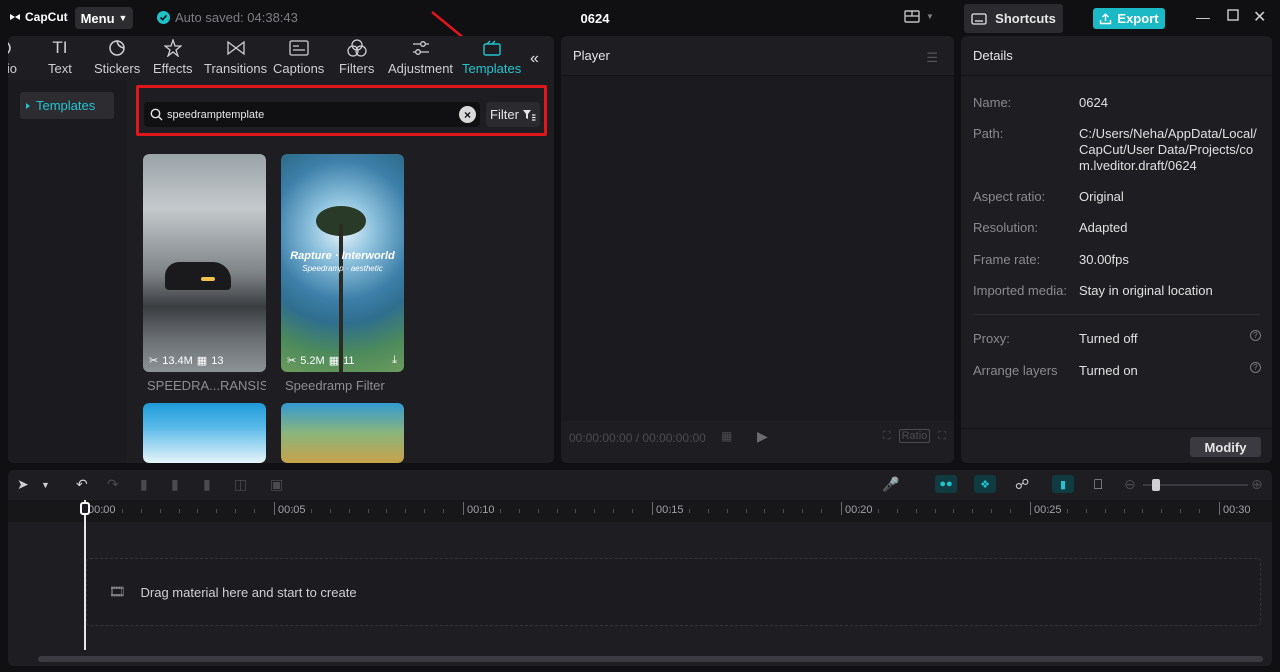 The image size is (1280, 672). Describe the element at coordinates (1171, 339) in the screenshot. I see `detail-value: Turned off` at that location.